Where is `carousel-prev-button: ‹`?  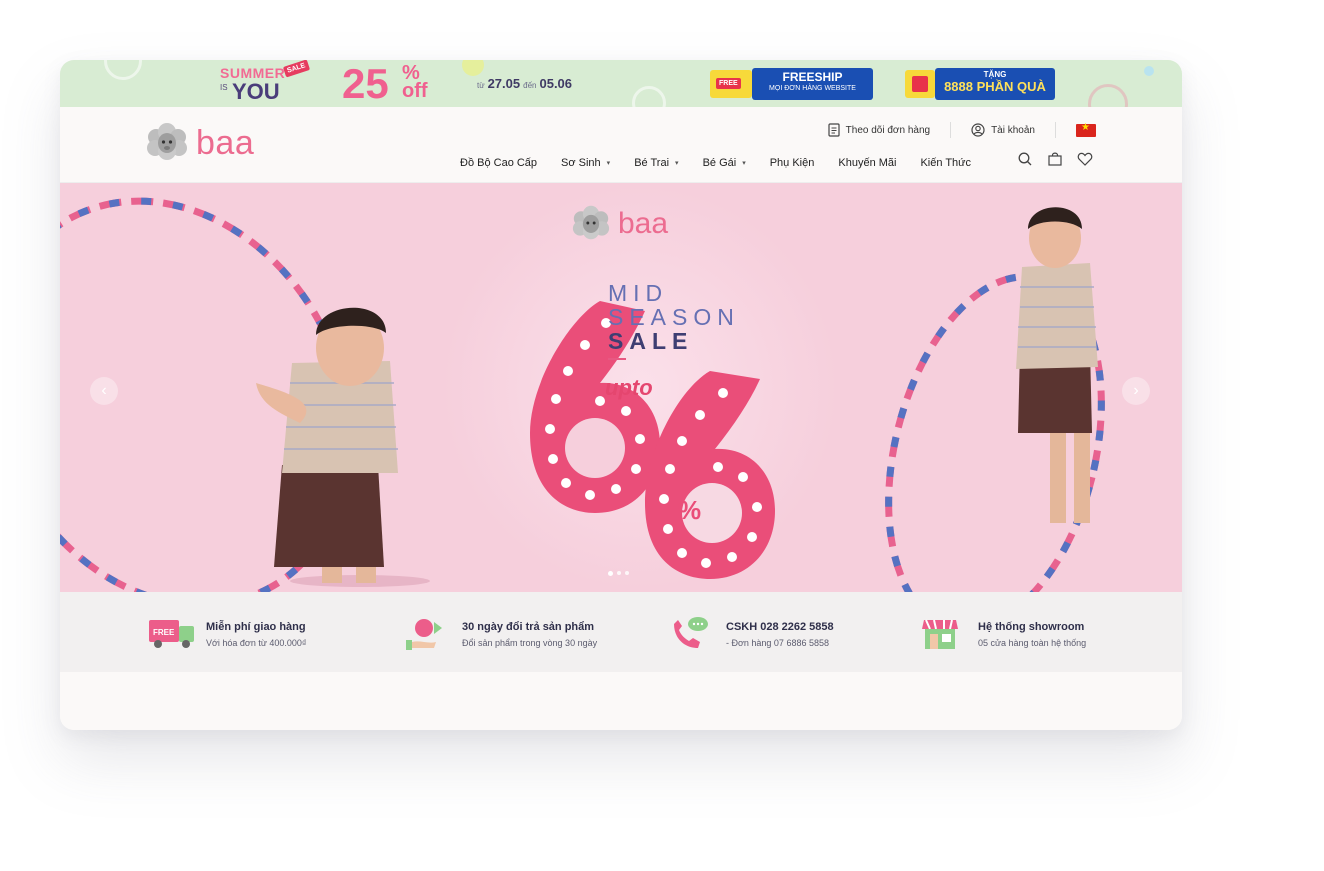 carousel-prev-button: ‹ is located at coordinates (104, 391).